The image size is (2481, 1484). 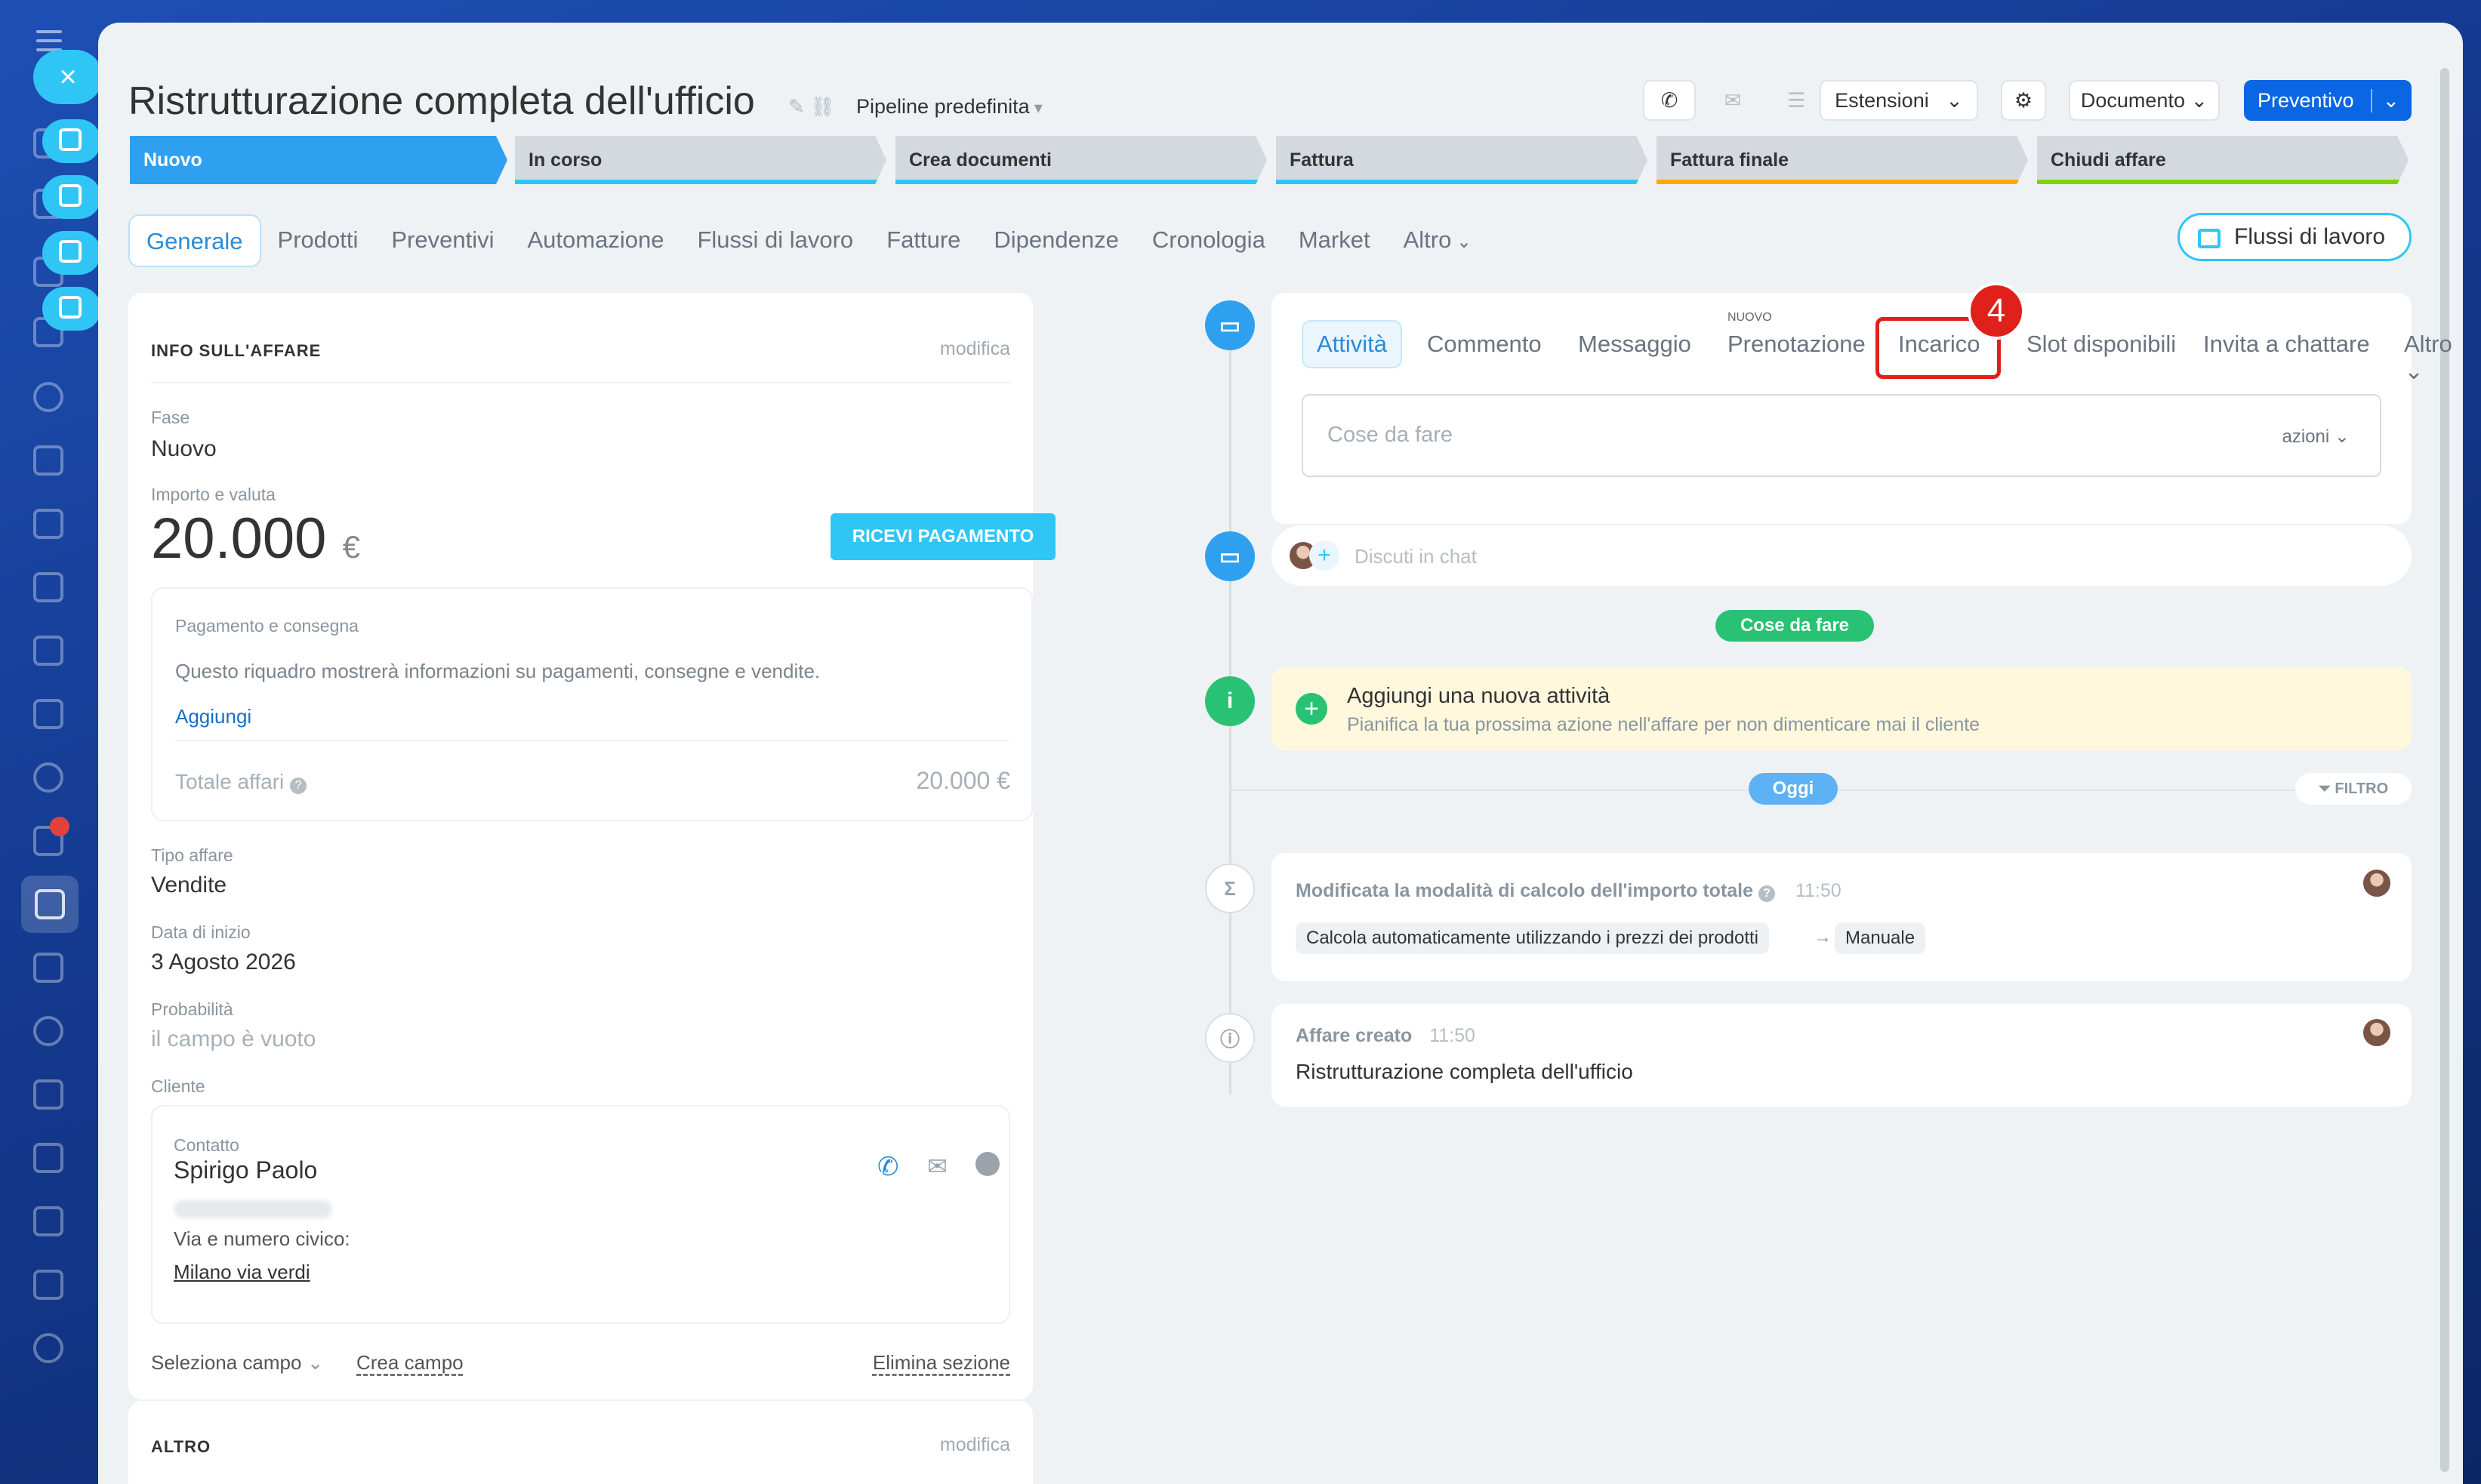 I want to click on document-button: Documento ⌄, so click(x=2145, y=100).